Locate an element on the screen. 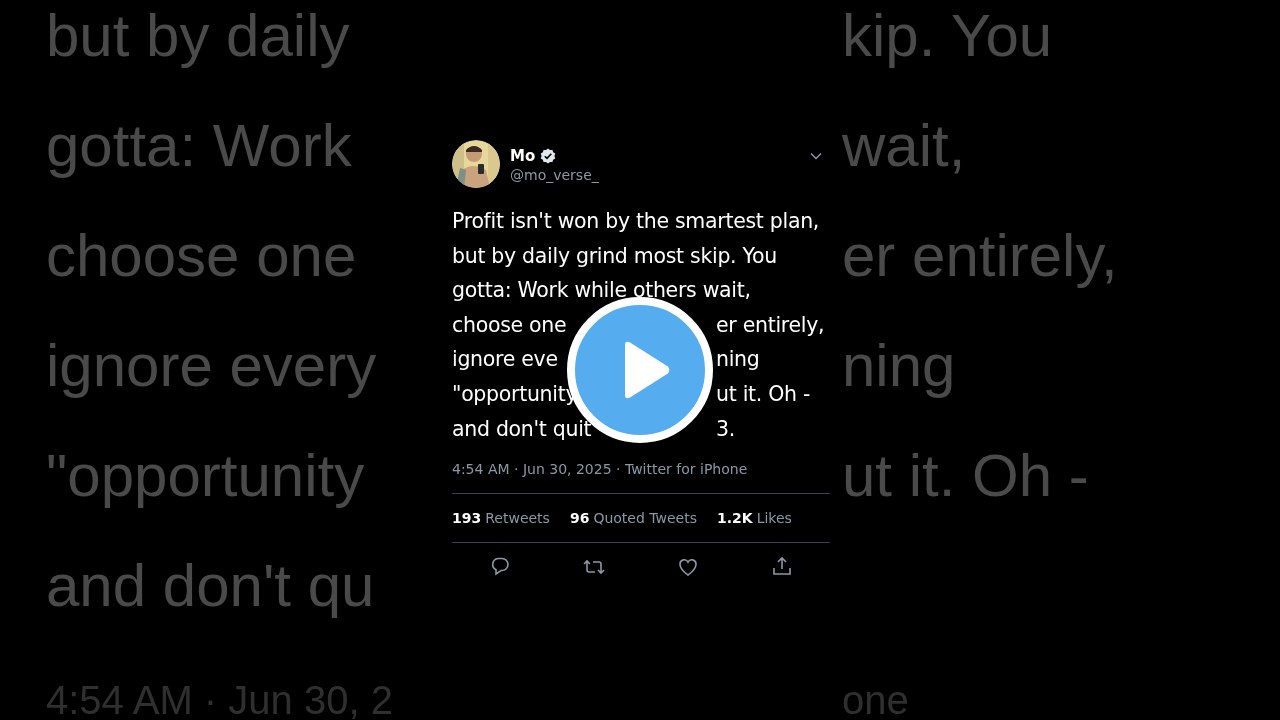  background-text: wait, is located at coordinates (904, 145).